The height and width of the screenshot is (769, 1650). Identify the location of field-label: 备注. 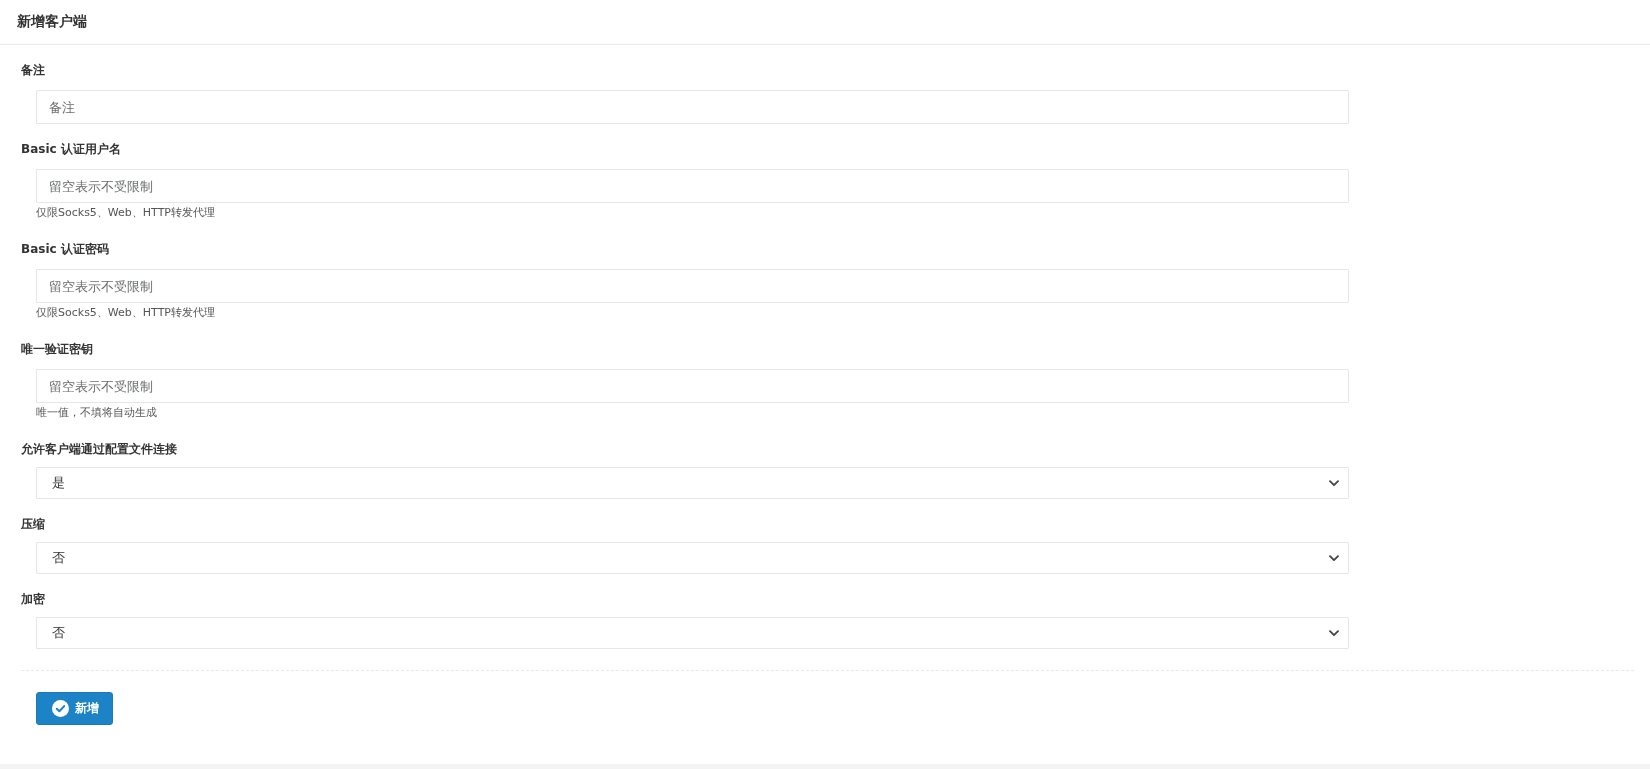
(33, 70).